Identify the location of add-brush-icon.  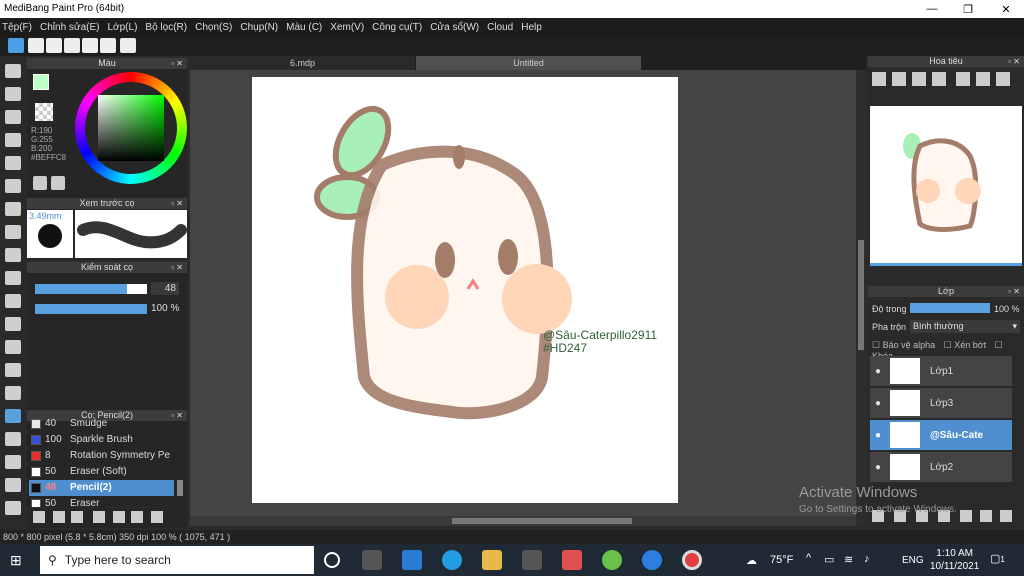
(77, 517).